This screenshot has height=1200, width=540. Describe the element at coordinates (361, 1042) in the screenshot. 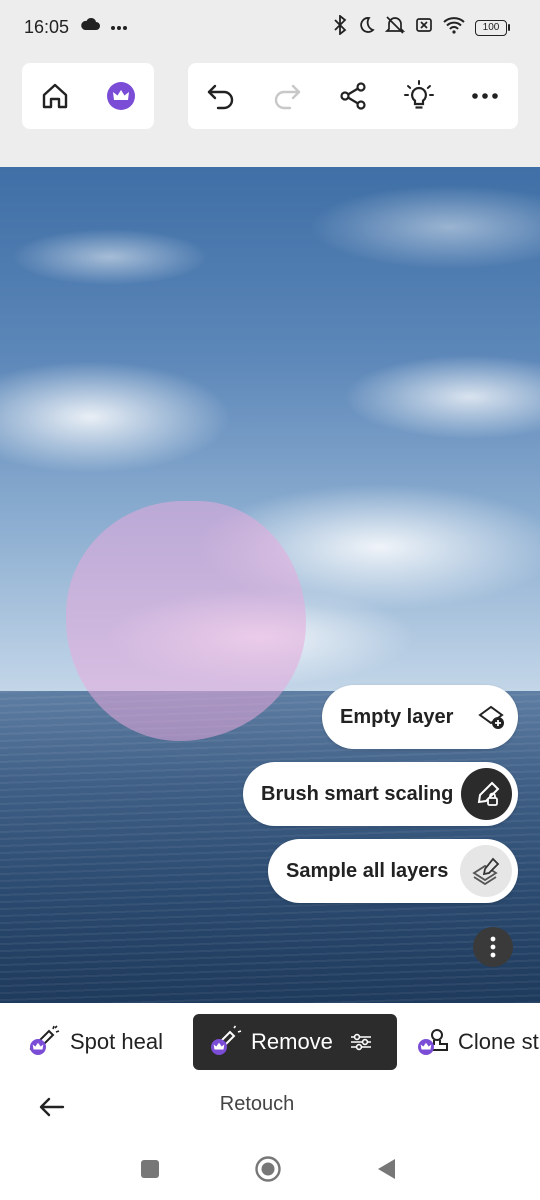

I see `tool-settings-icon` at that location.